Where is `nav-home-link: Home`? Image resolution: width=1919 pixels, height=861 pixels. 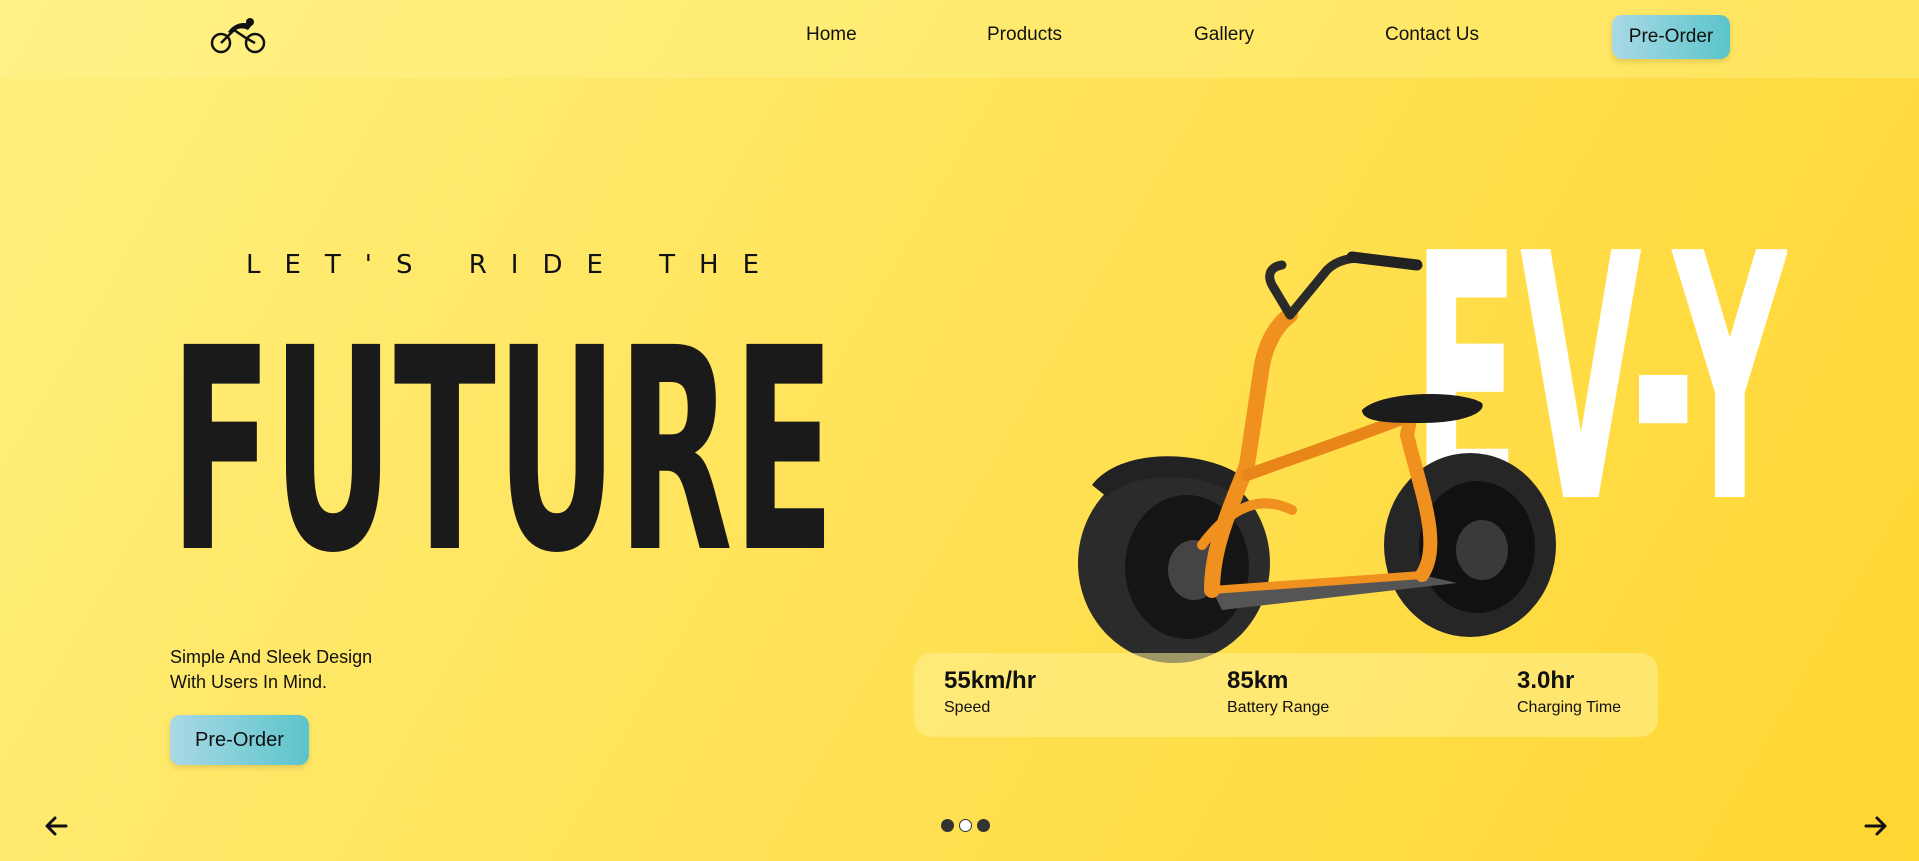
nav-home-link: Home is located at coordinates (831, 35).